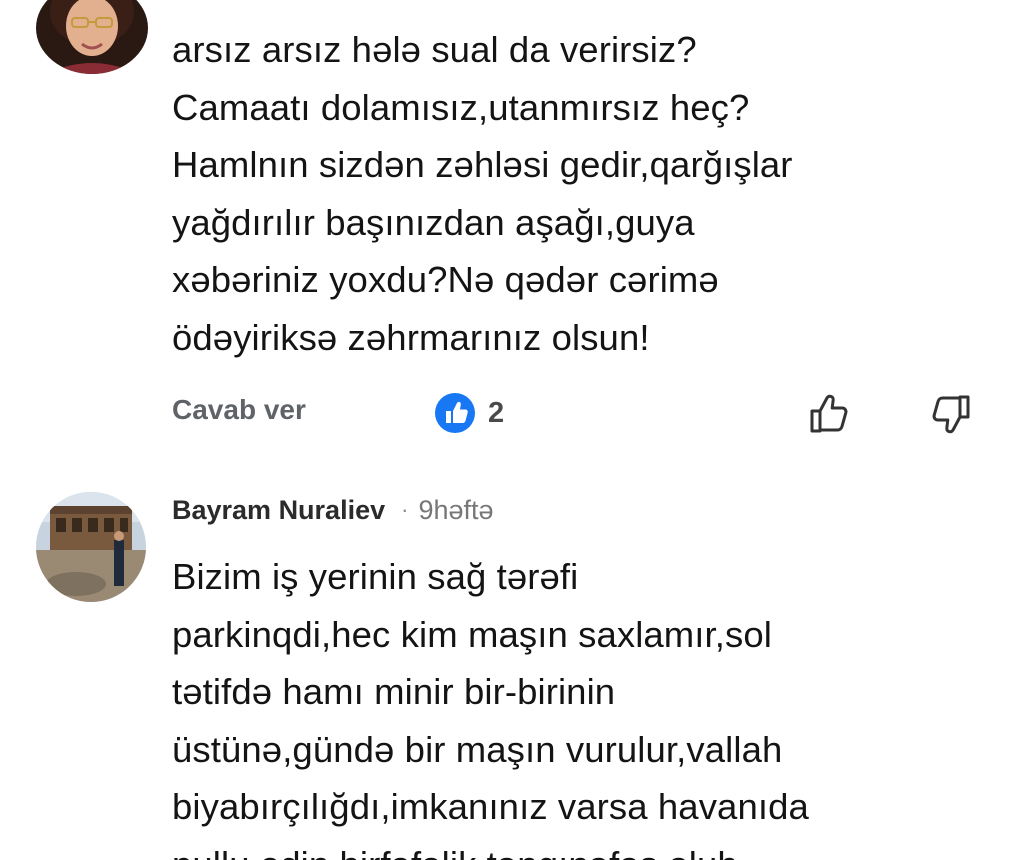 This screenshot has width=1024, height=860. What do you see at coordinates (445, 279) in the screenshot?
I see `comment-line: xəbəriniz yoxdu?Nə qədər cərimə` at bounding box center [445, 279].